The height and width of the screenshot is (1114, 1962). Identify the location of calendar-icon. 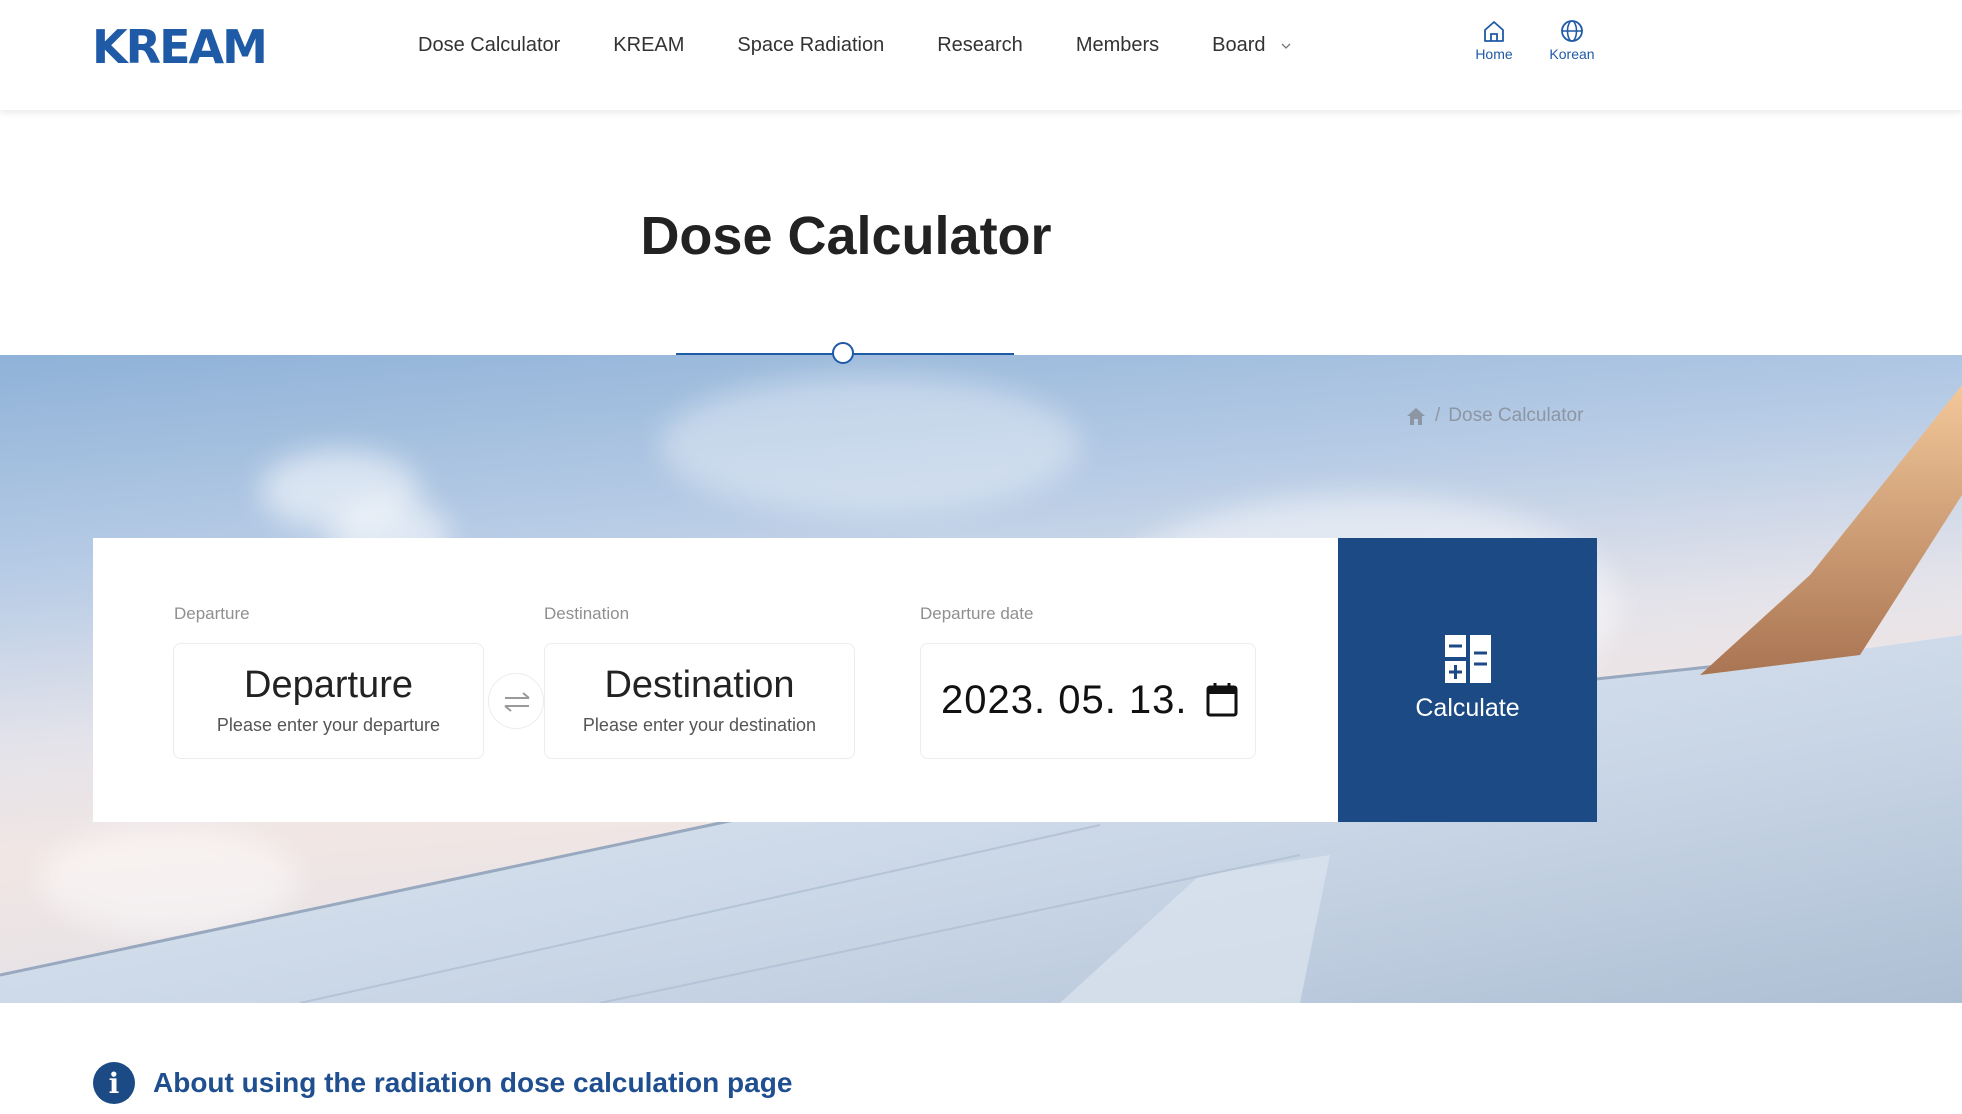
(1222, 700).